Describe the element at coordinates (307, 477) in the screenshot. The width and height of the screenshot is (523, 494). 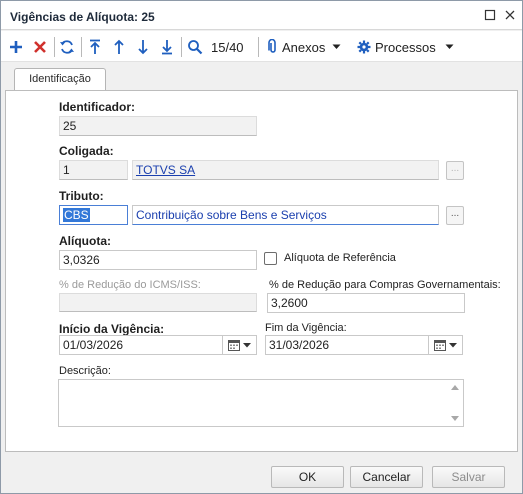
I see `ok-button: OK` at that location.